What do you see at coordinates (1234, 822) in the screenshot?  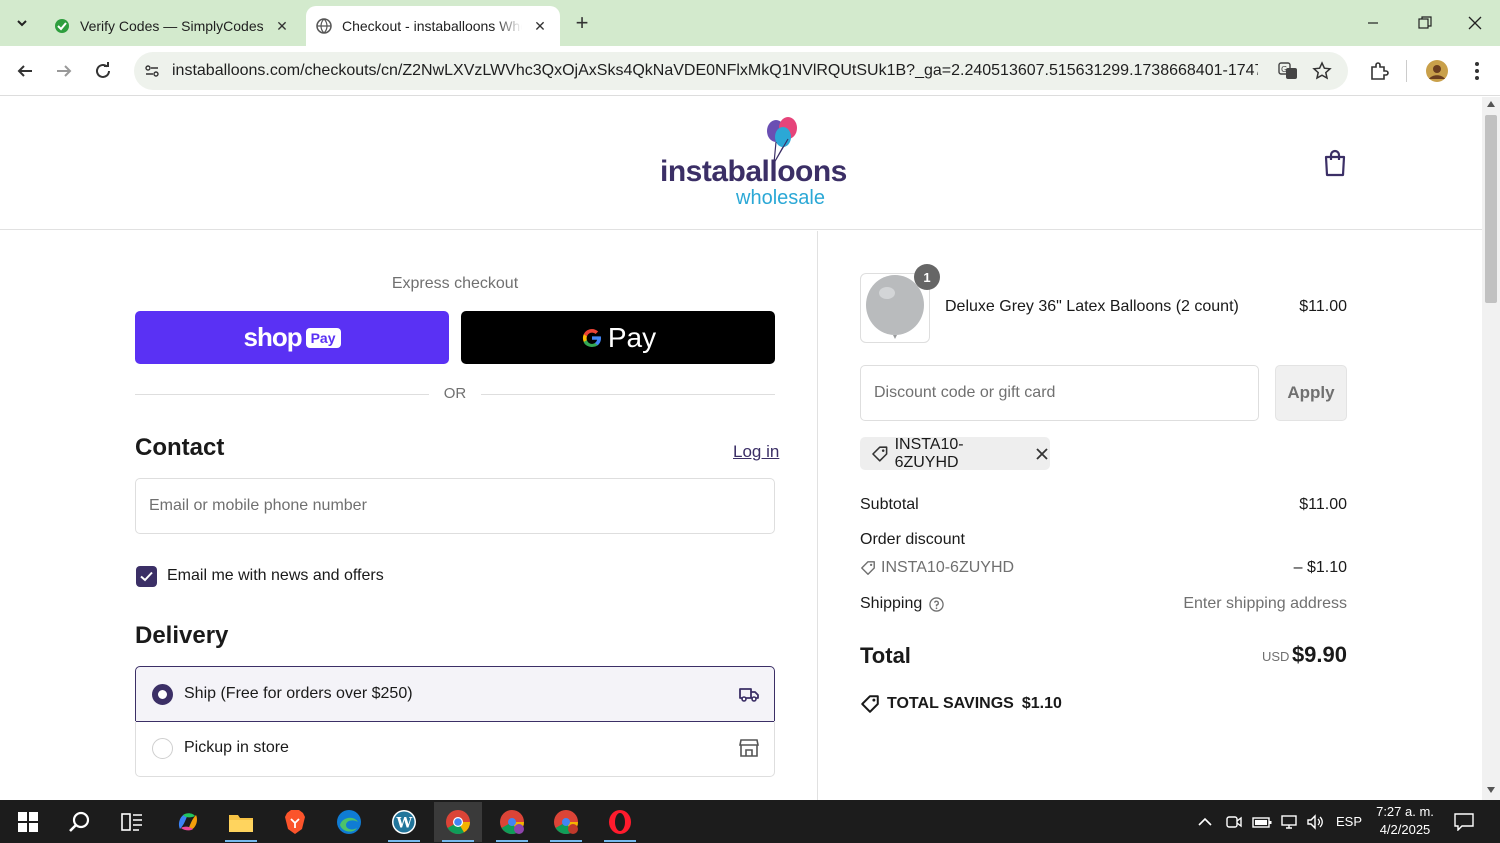 I see `meet-now-icon` at bounding box center [1234, 822].